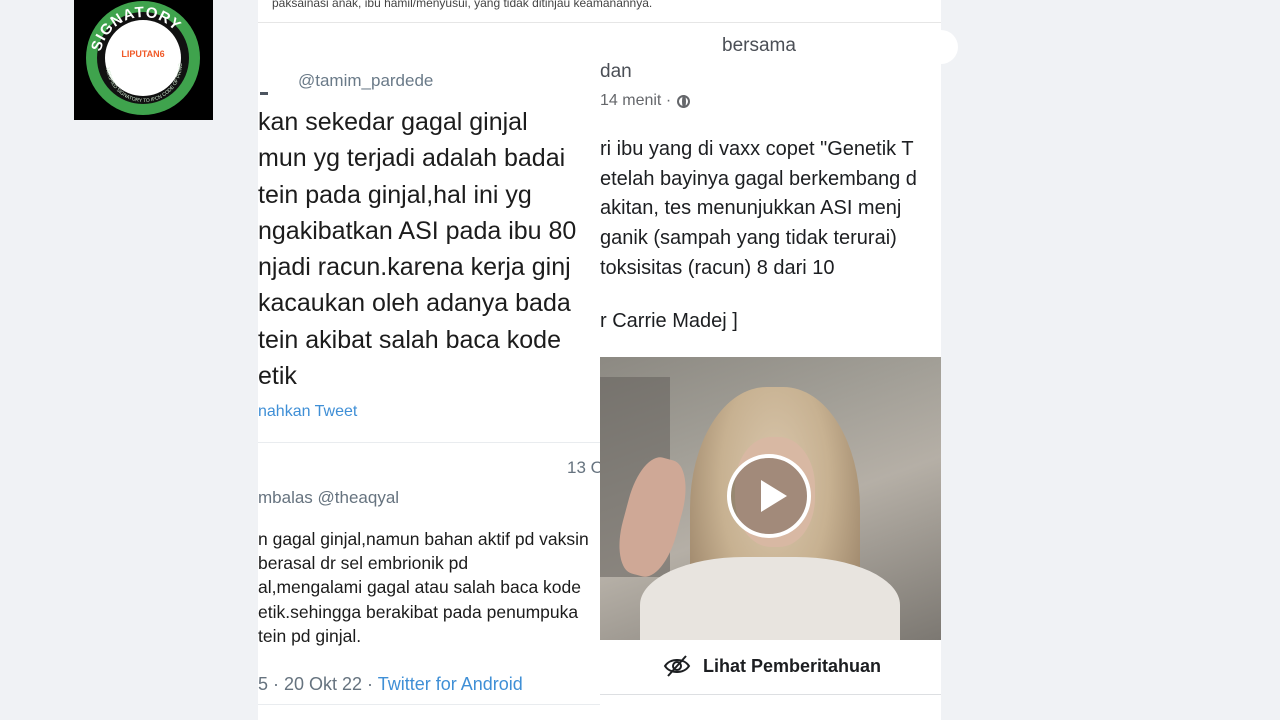 The height and width of the screenshot is (720, 1280). Describe the element at coordinates (409, 339) in the screenshot. I see `tweet-line: tein akibat salah baca kode` at that location.